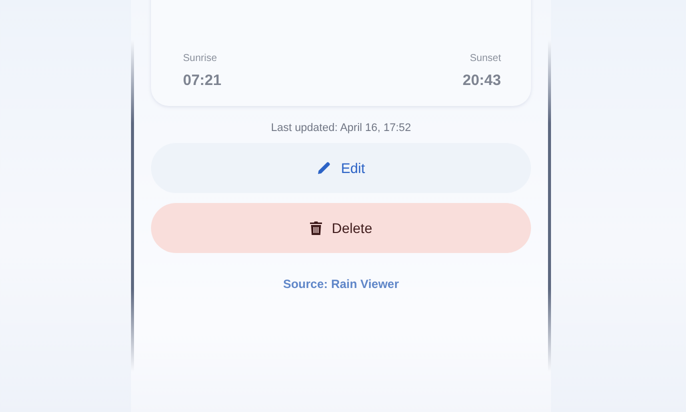 Image resolution: width=686 pixels, height=412 pixels. I want to click on delete-button: Delete, so click(341, 228).